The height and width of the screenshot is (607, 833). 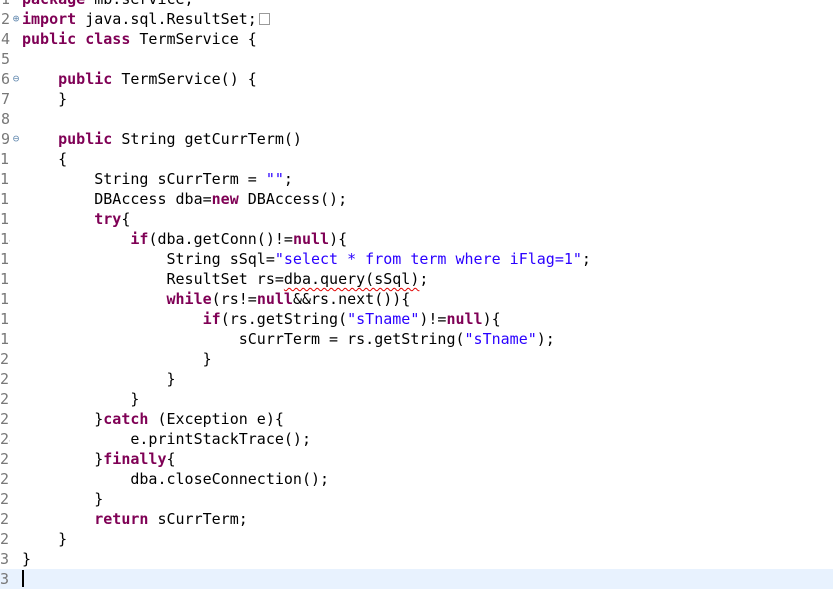 I want to click on line-number: 6, so click(x=5, y=79).